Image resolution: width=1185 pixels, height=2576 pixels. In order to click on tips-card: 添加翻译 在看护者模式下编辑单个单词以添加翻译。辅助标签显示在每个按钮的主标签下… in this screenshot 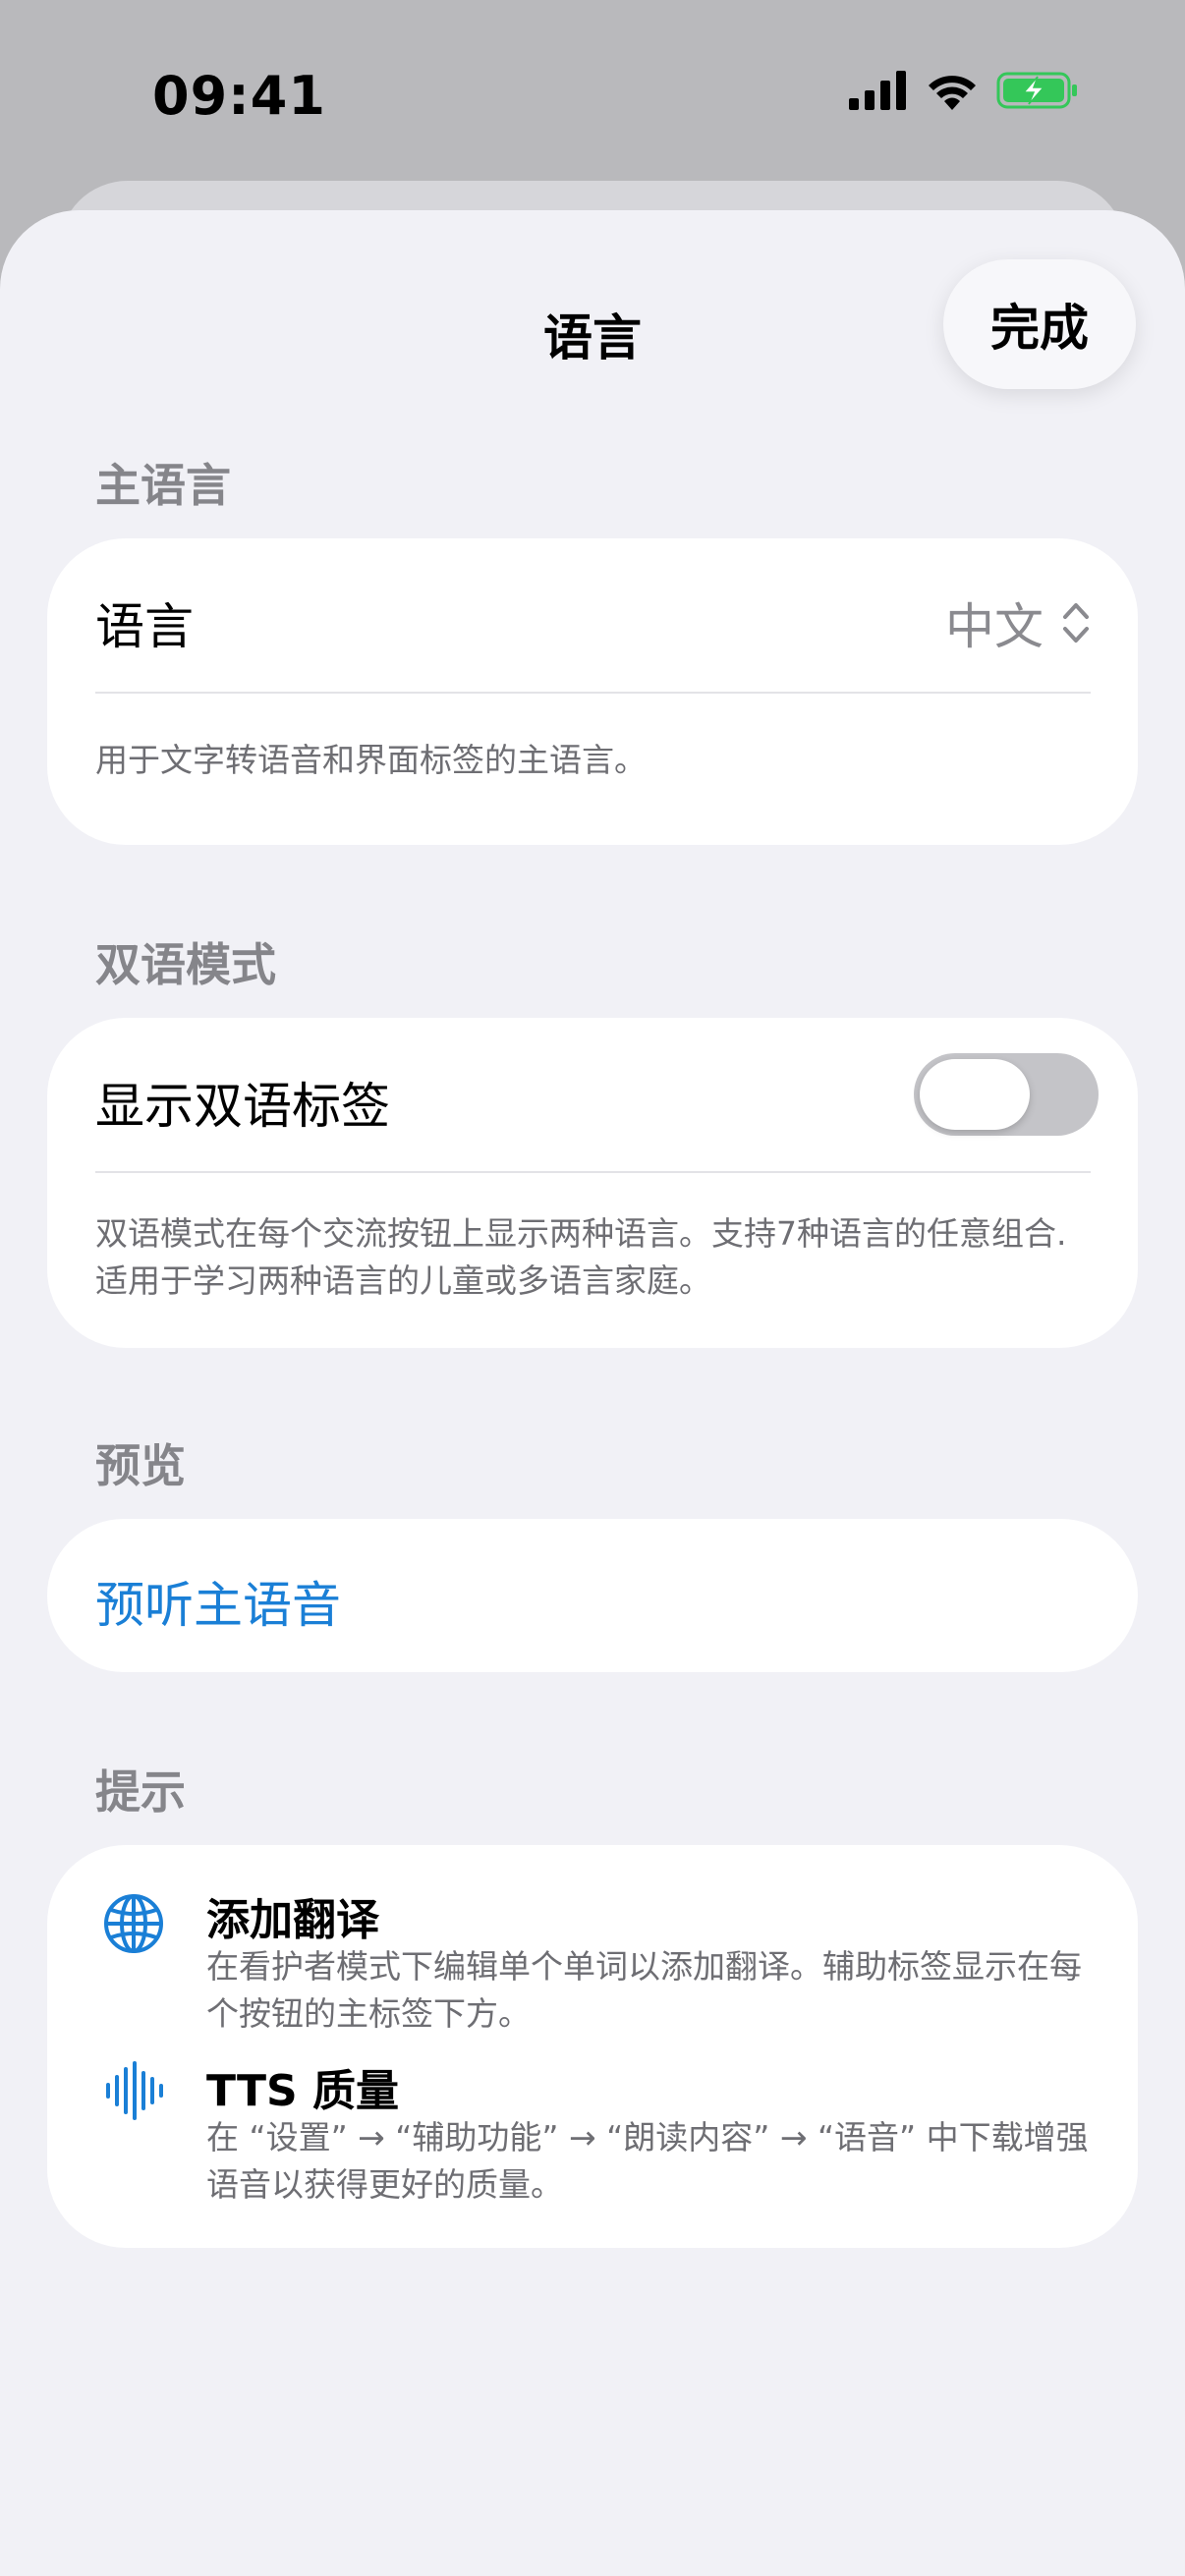, I will do `click(592, 2046)`.